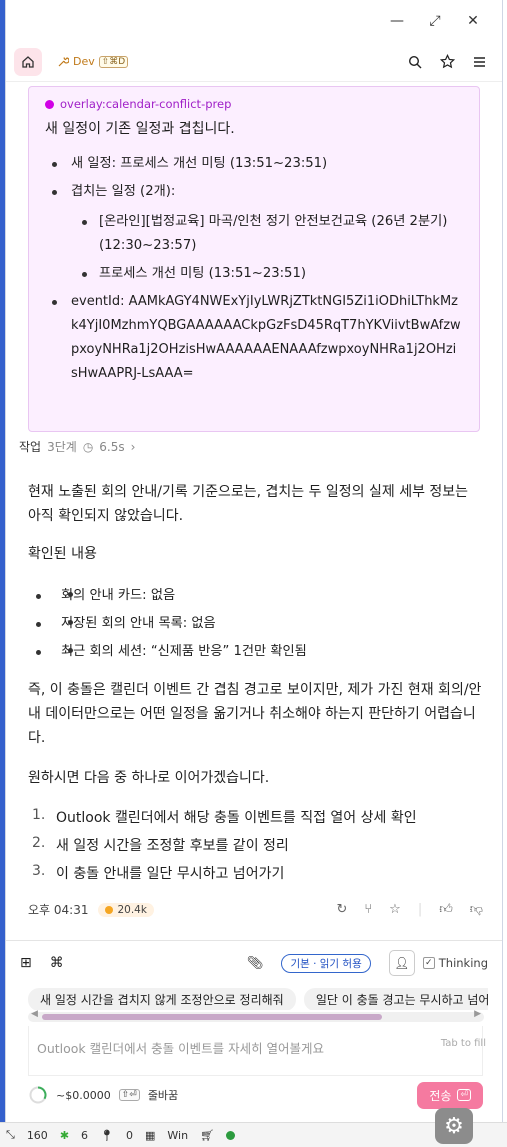 Image resolution: width=507 pixels, height=1147 pixels. I want to click on overlap-label: 겹치는 일정 (2개):, so click(254, 192).